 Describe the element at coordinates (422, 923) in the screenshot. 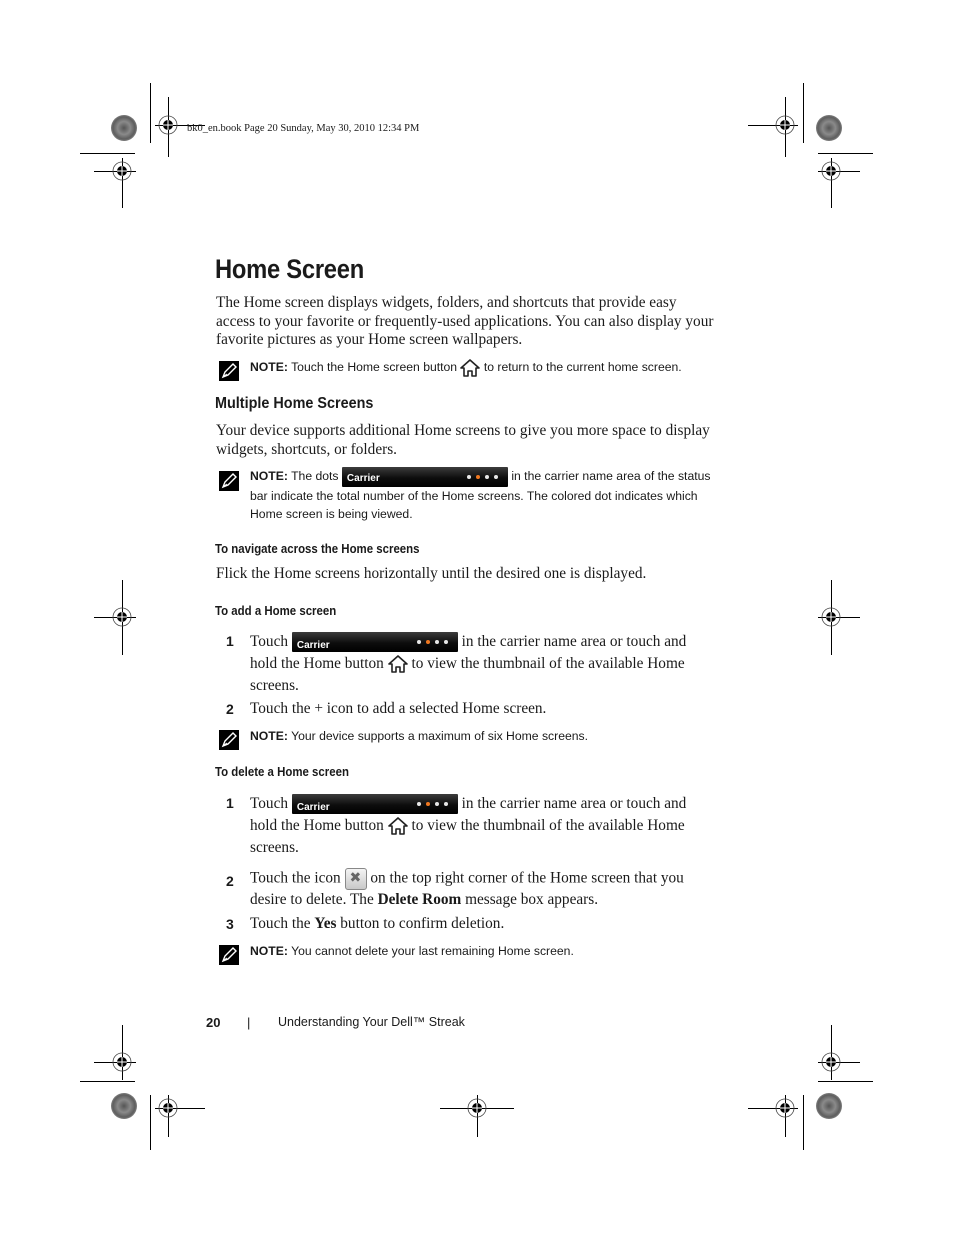

I see `step-text: button to confirm deletion.` at that location.